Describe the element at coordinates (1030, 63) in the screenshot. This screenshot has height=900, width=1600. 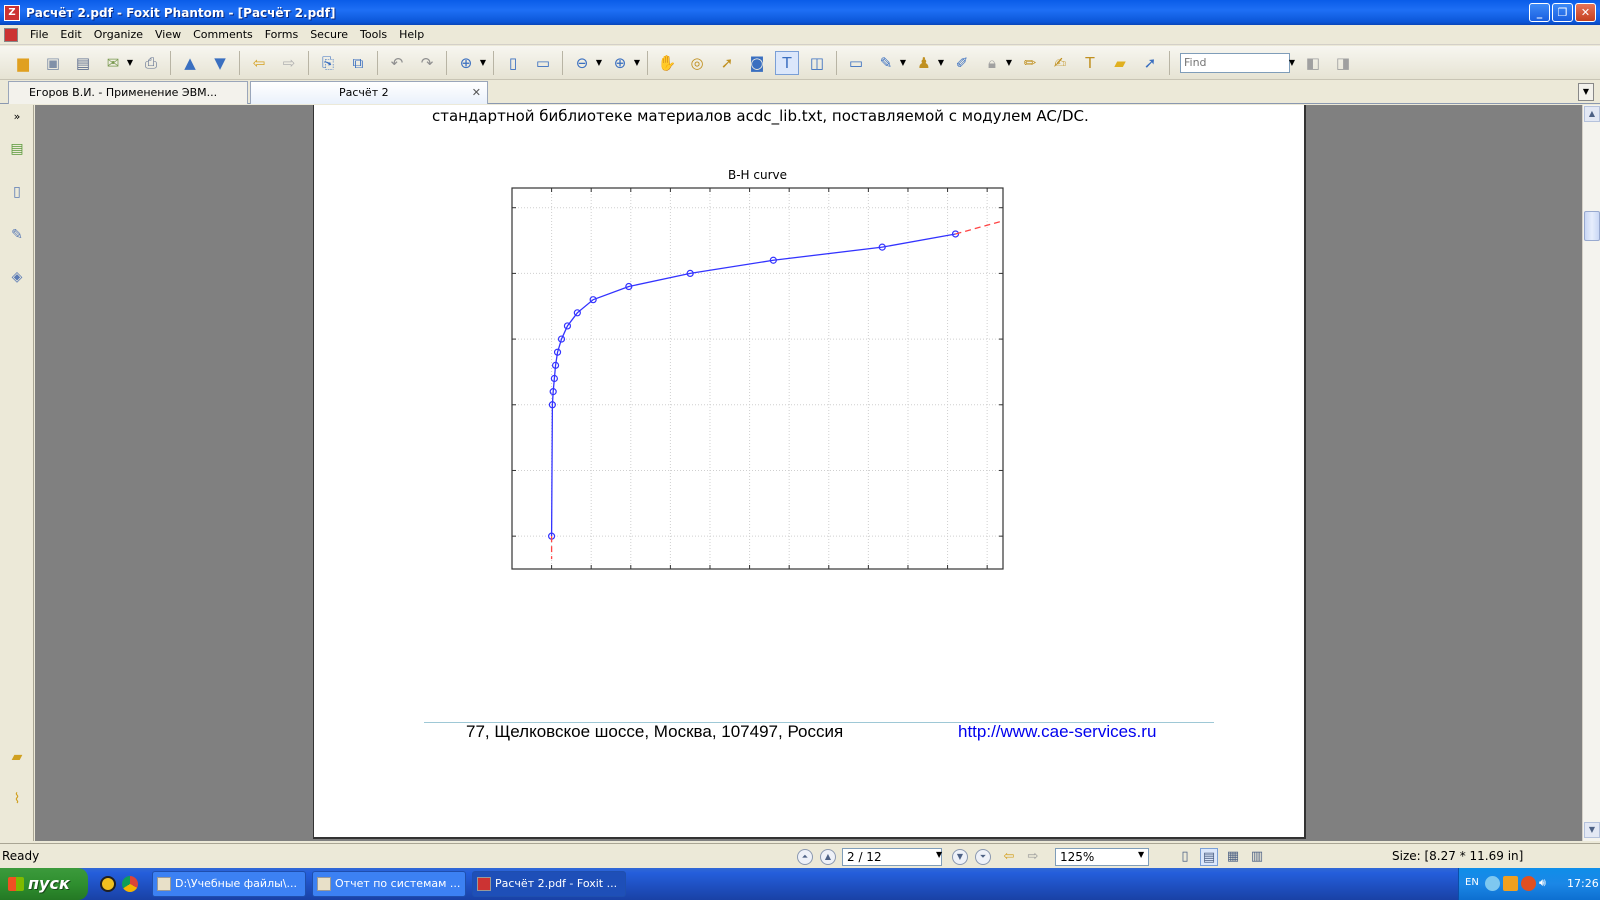
I see `pencil-icon: ✏` at that location.